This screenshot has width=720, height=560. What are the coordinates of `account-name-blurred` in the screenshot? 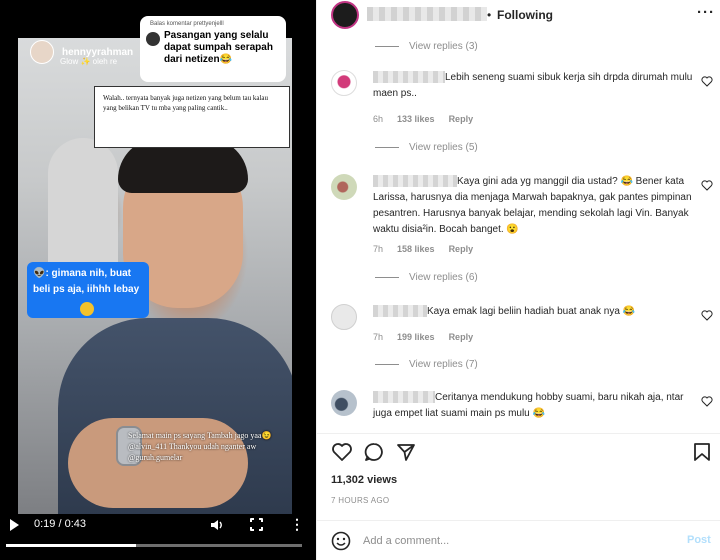 It's located at (427, 14).